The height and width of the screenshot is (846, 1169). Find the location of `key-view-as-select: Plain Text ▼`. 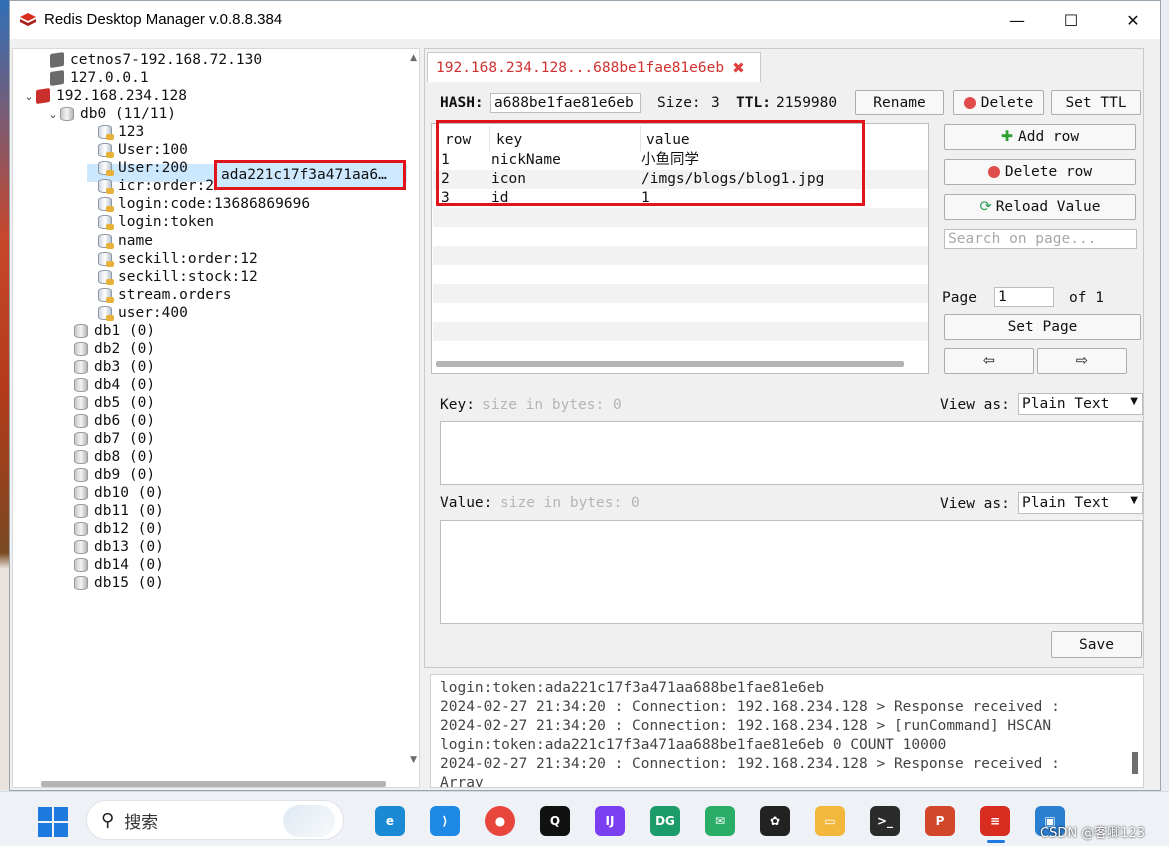

key-view-as-select: Plain Text ▼ is located at coordinates (1080, 404).